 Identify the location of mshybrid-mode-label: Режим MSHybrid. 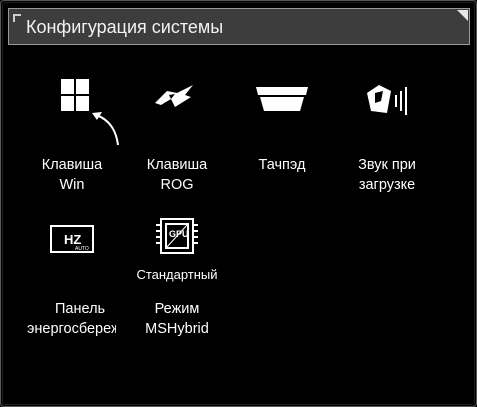
(177, 319).